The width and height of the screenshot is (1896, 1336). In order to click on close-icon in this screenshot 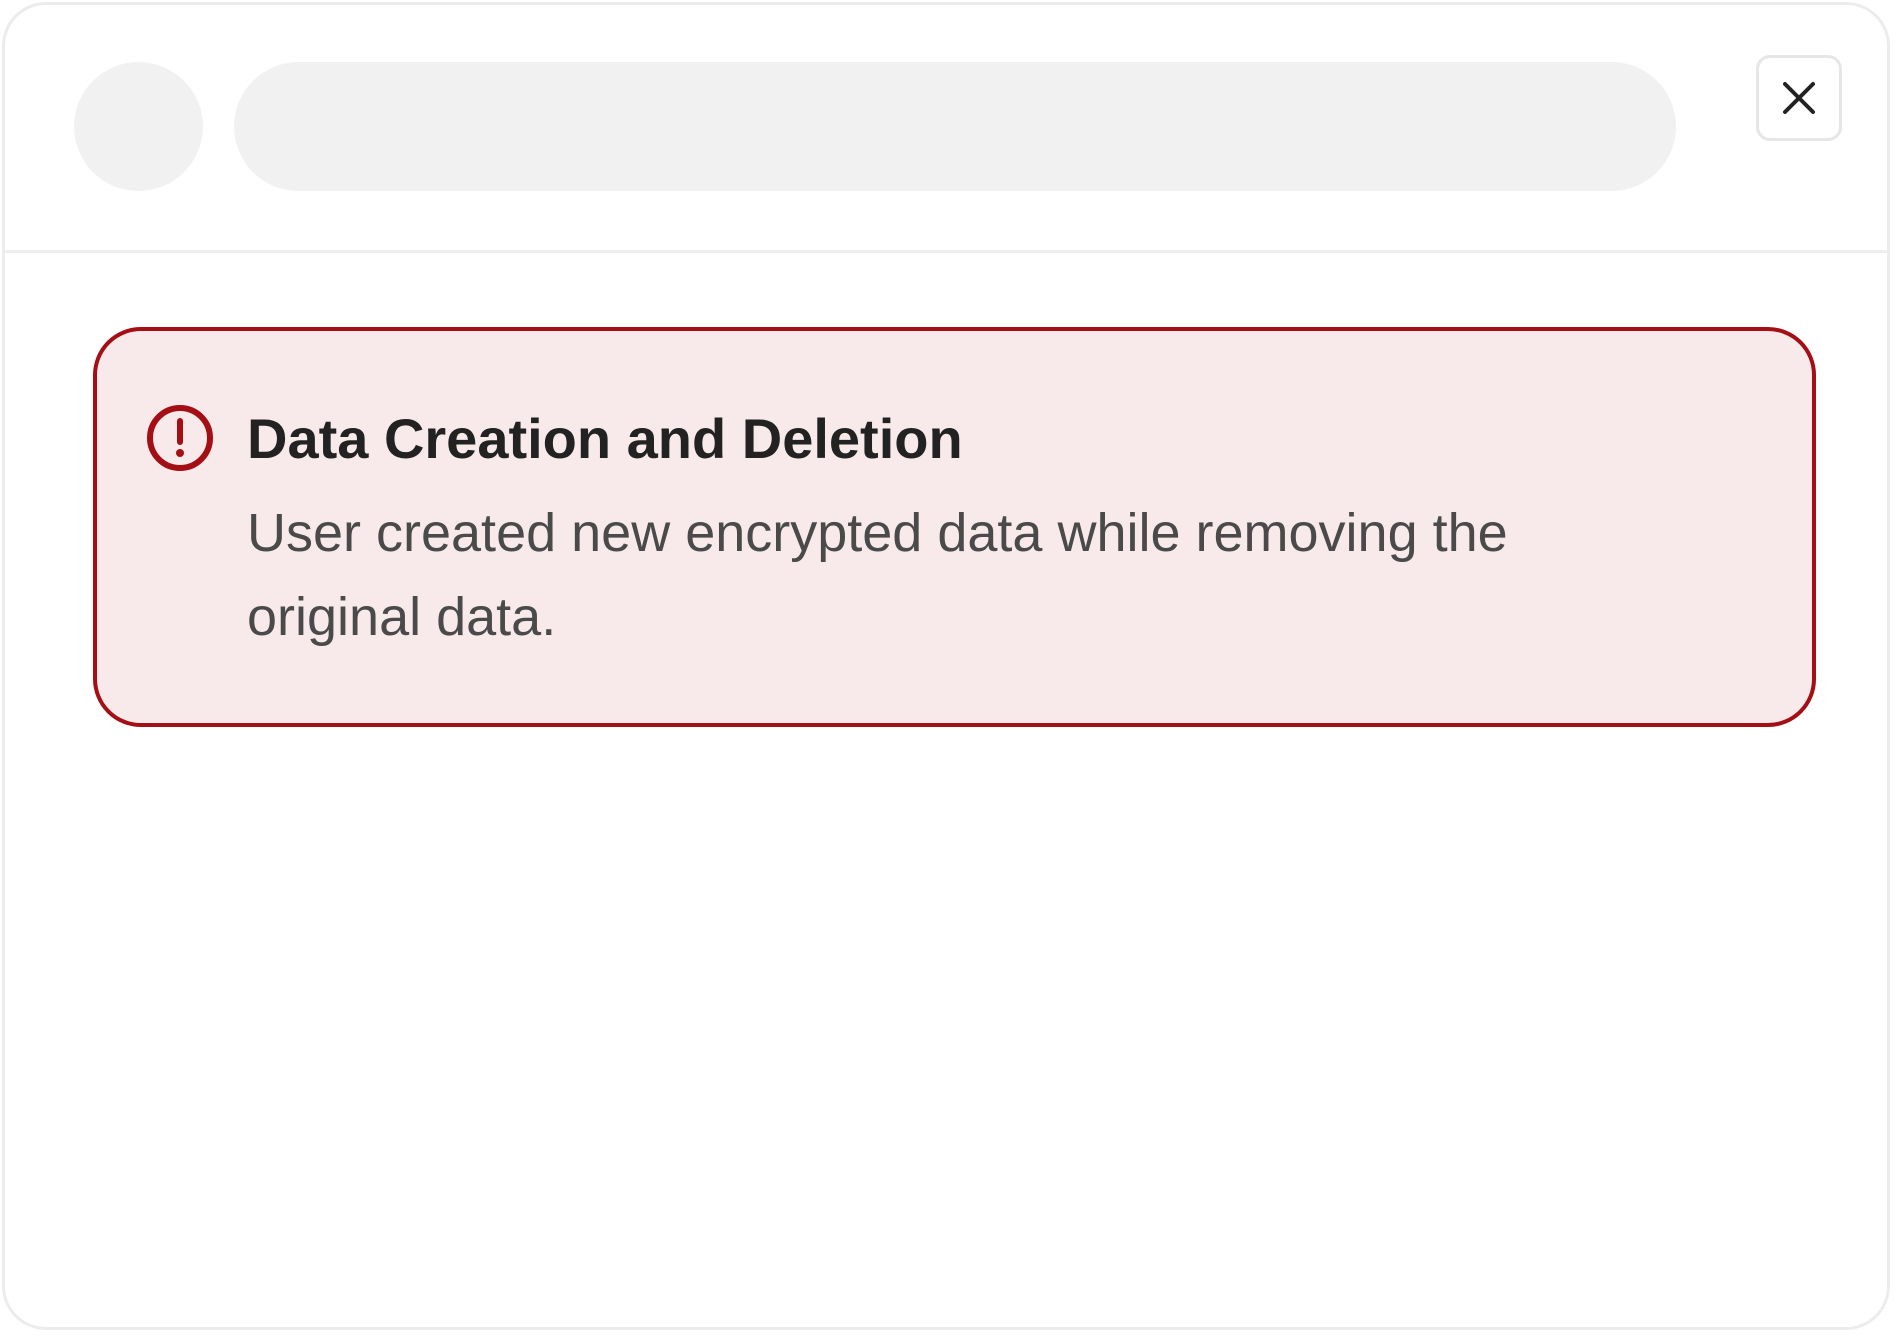, I will do `click(1799, 98)`.